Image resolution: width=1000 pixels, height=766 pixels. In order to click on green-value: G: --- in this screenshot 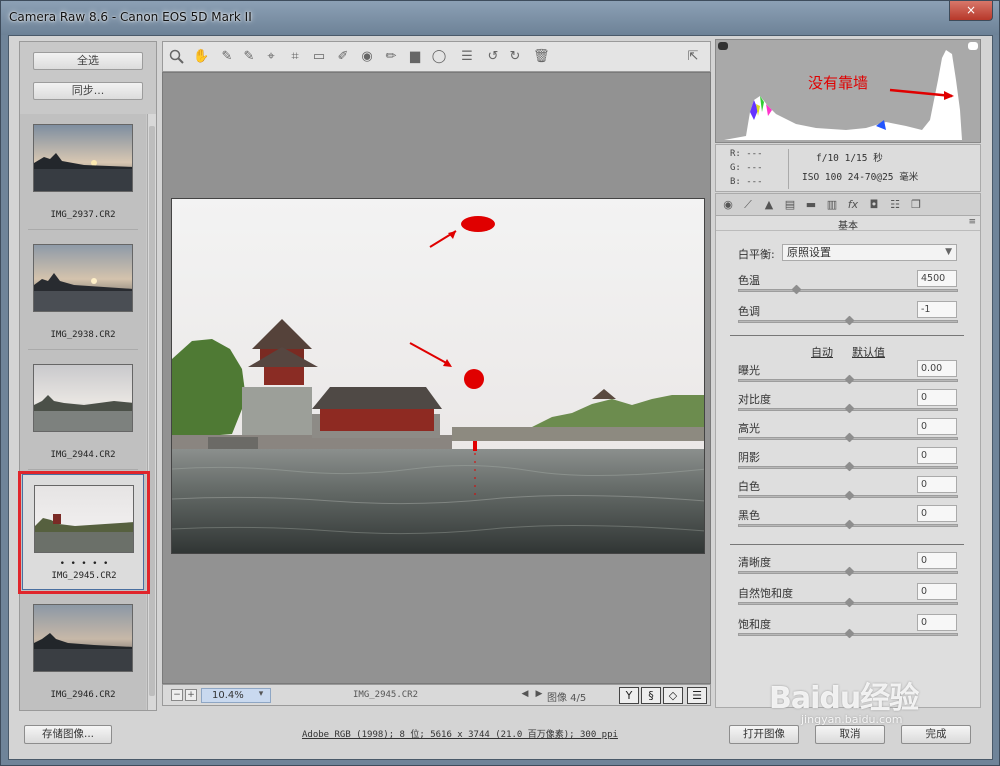, I will do `click(746, 168)`.